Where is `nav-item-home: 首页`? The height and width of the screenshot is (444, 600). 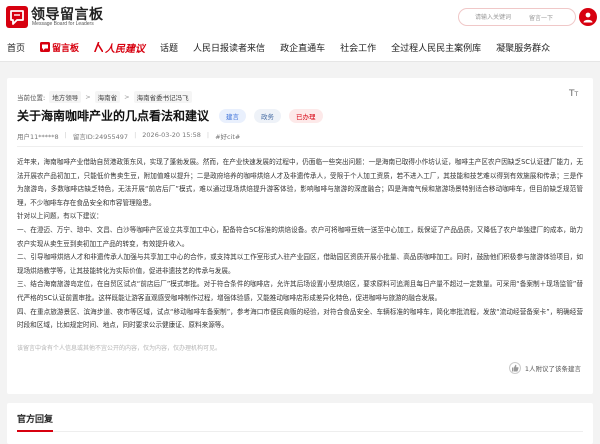 nav-item-home: 首页 is located at coordinates (16, 47).